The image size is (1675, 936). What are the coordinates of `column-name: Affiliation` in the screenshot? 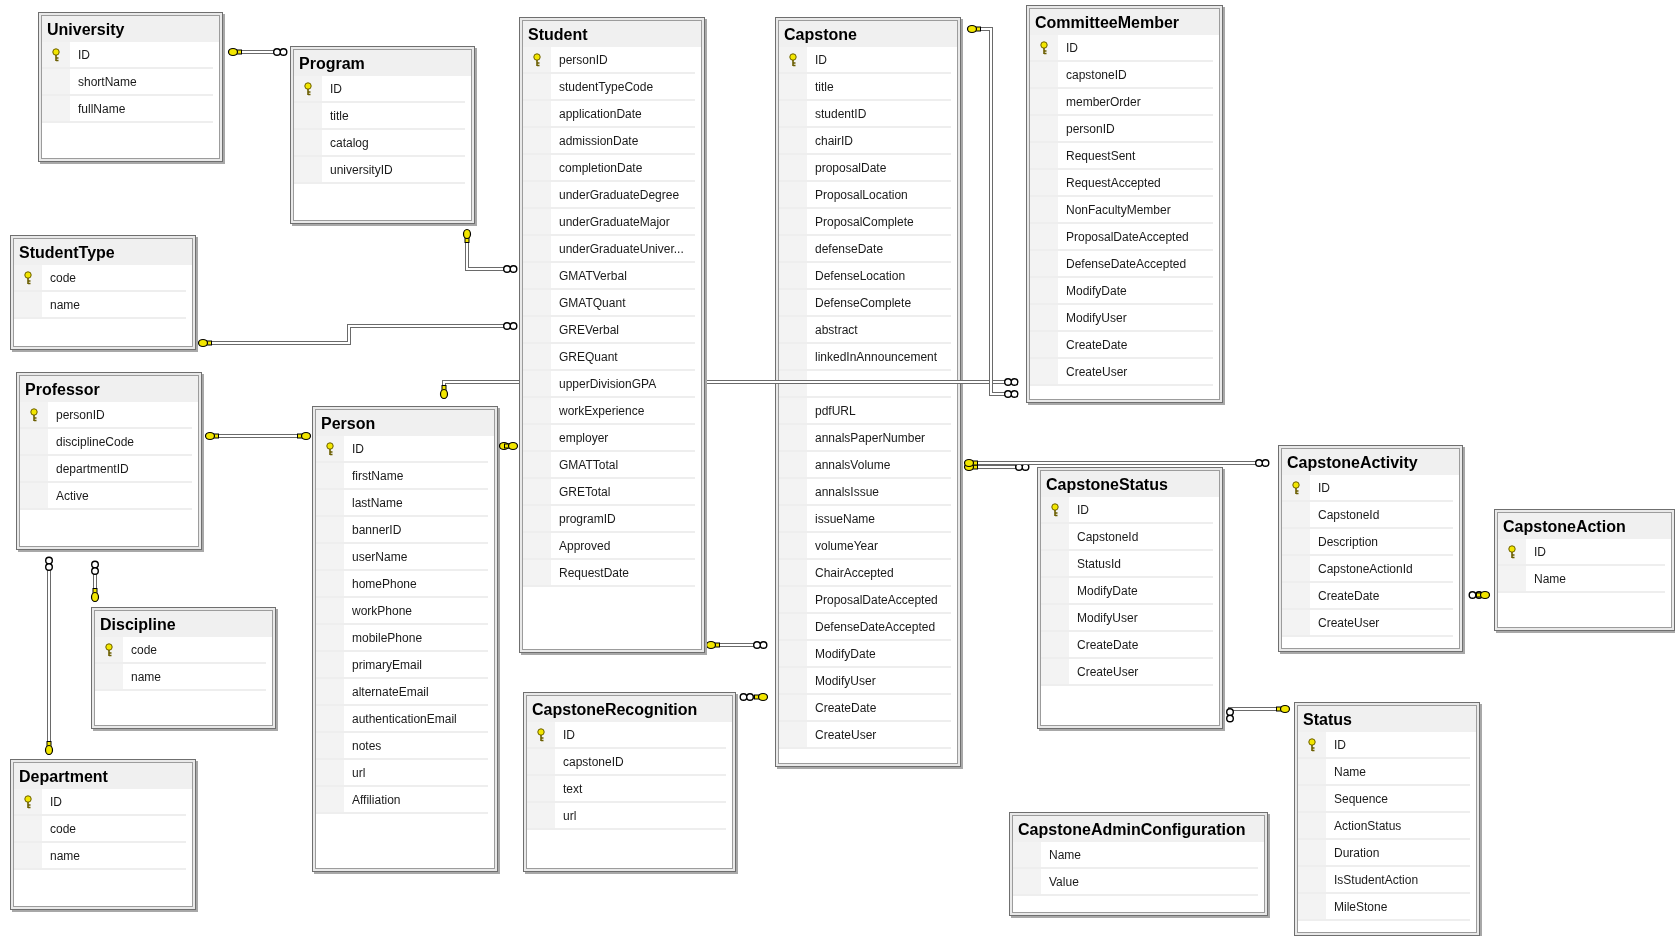 It's located at (372, 799).